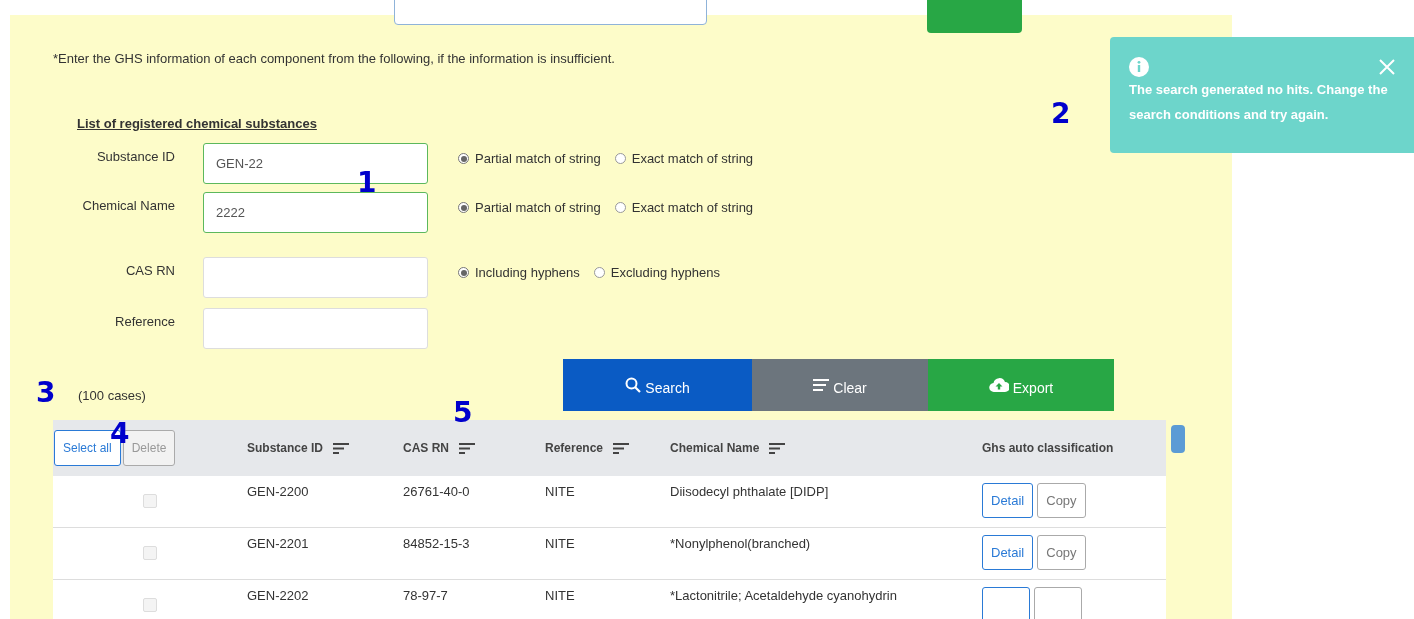  What do you see at coordinates (574, 448) in the screenshot?
I see `column-header: Reference` at bounding box center [574, 448].